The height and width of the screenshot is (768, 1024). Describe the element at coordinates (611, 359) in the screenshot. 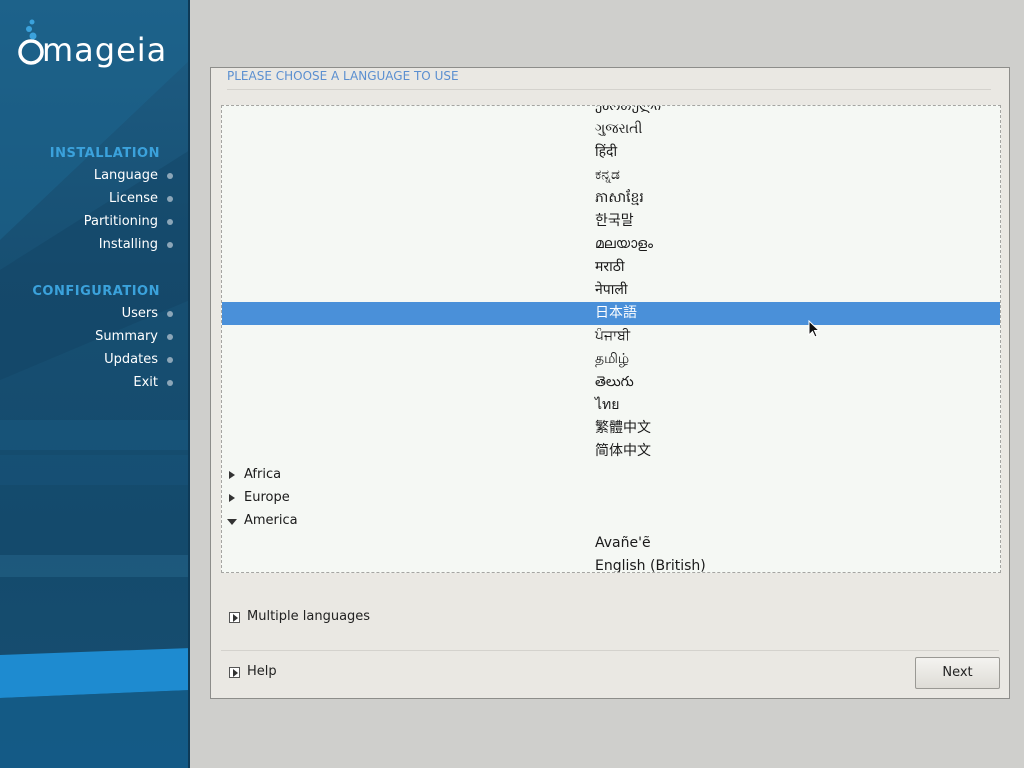

I see `language-option: தமிழ்` at that location.